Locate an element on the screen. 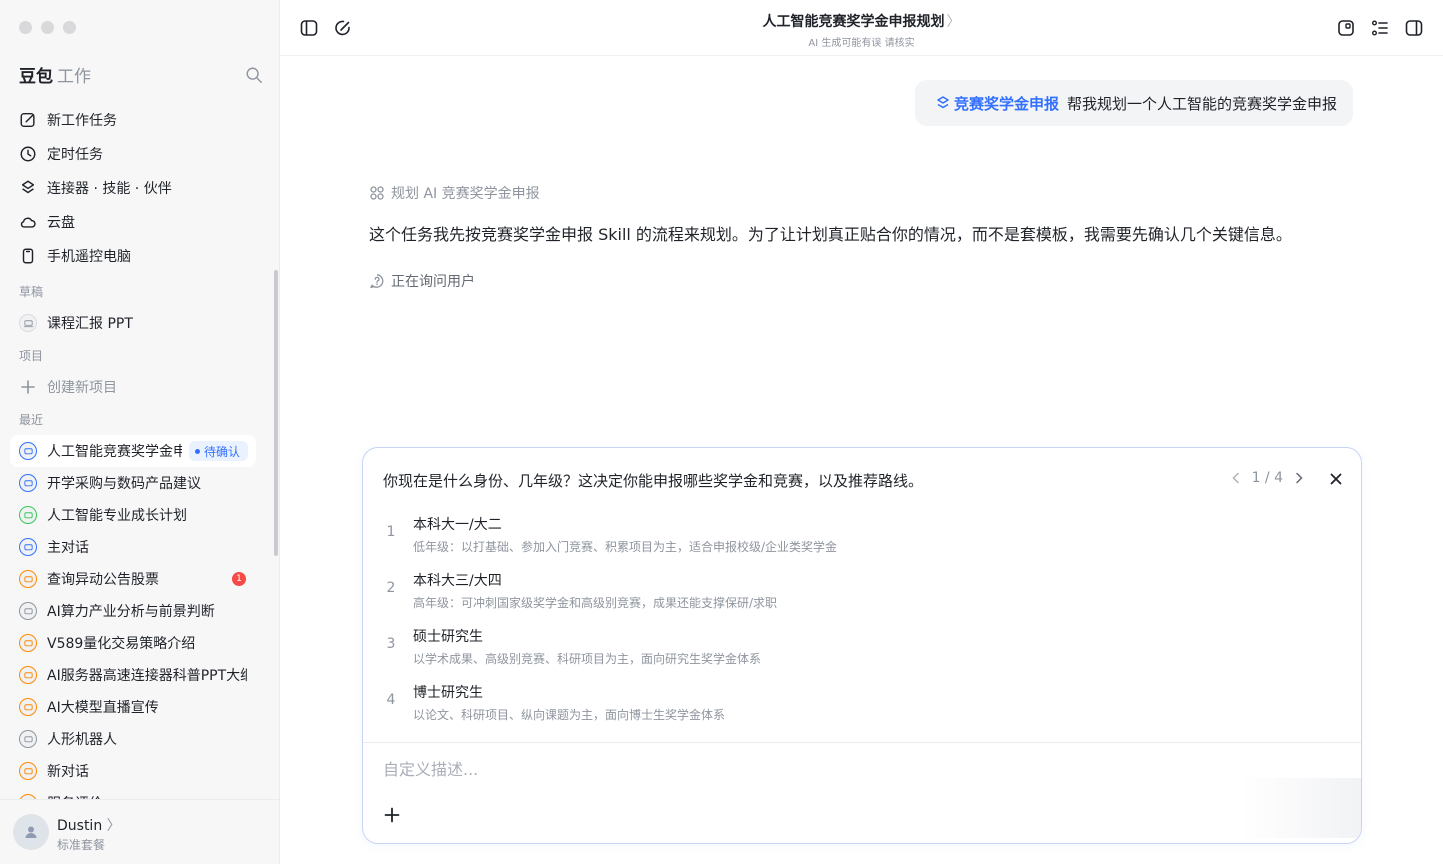 This screenshot has width=1443, height=864. status-indicator: 正在询问用户 is located at coordinates (422, 281).